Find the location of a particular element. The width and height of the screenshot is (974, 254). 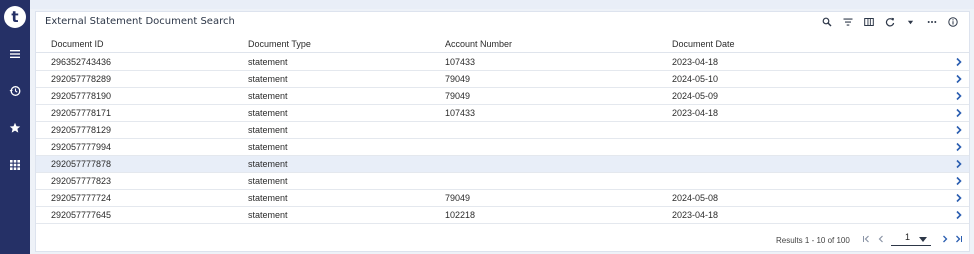

table-row: 292057778289 statement 79049 2024-05-10 is located at coordinates (502, 79).